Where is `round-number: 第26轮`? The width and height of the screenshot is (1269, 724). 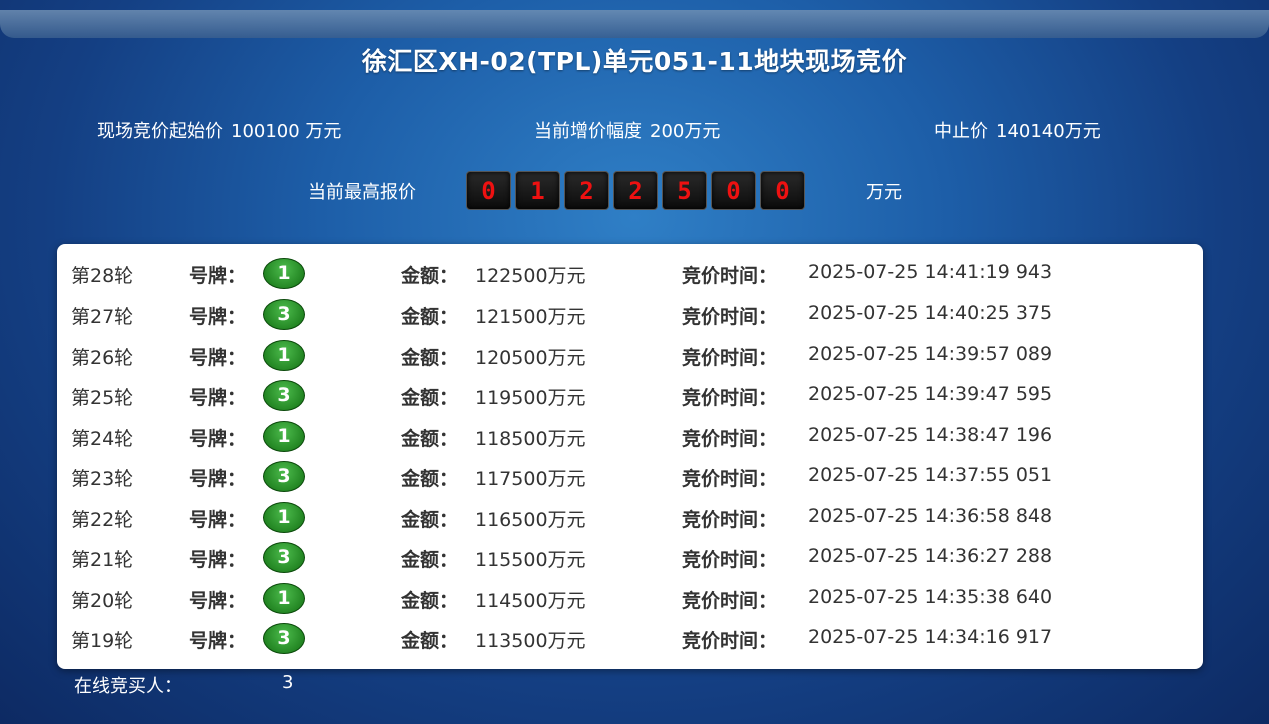
round-number: 第26轮 is located at coordinates (102, 358).